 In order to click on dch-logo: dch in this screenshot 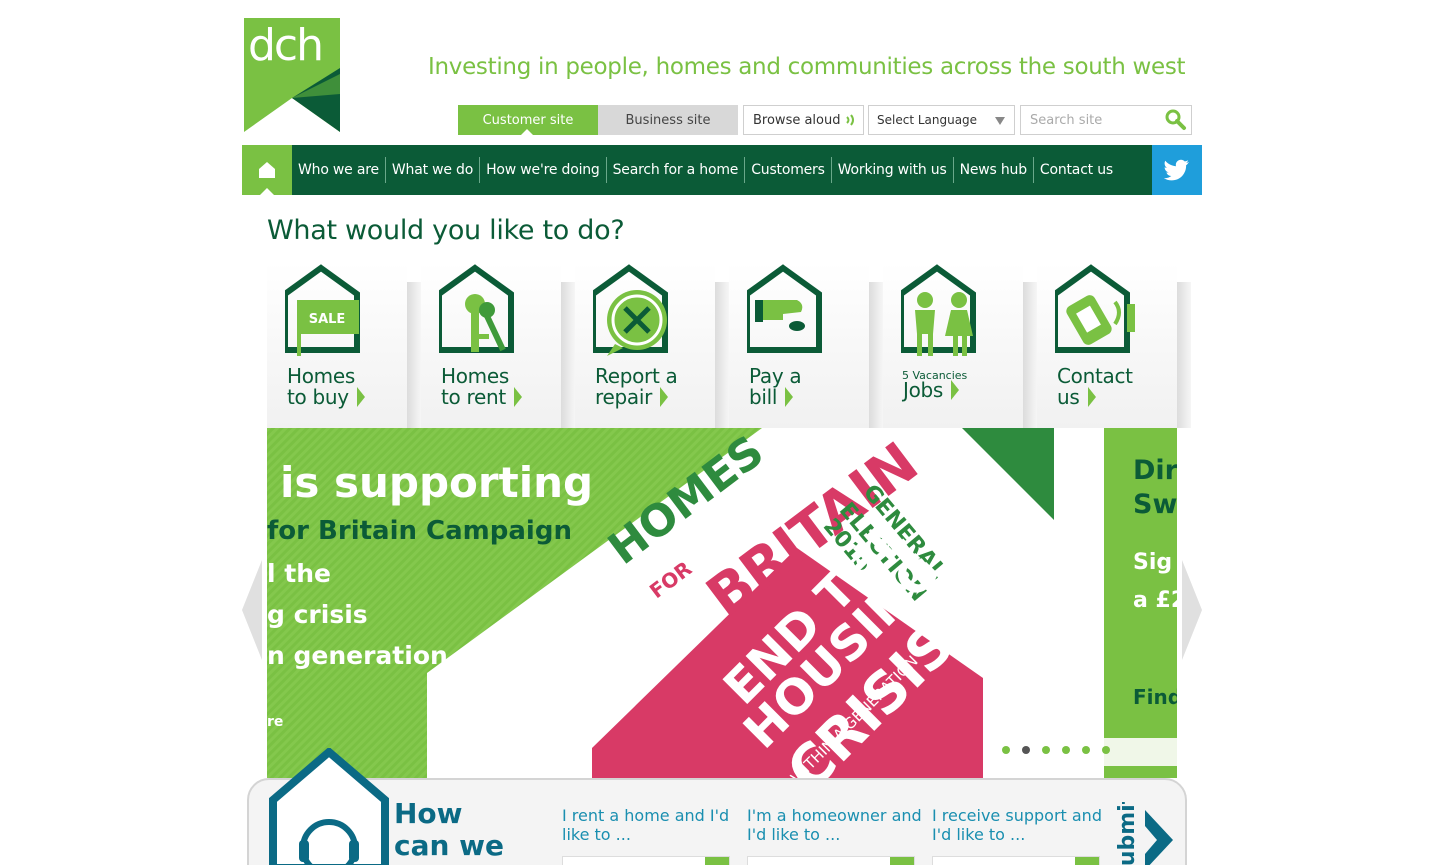, I will do `click(292, 75)`.